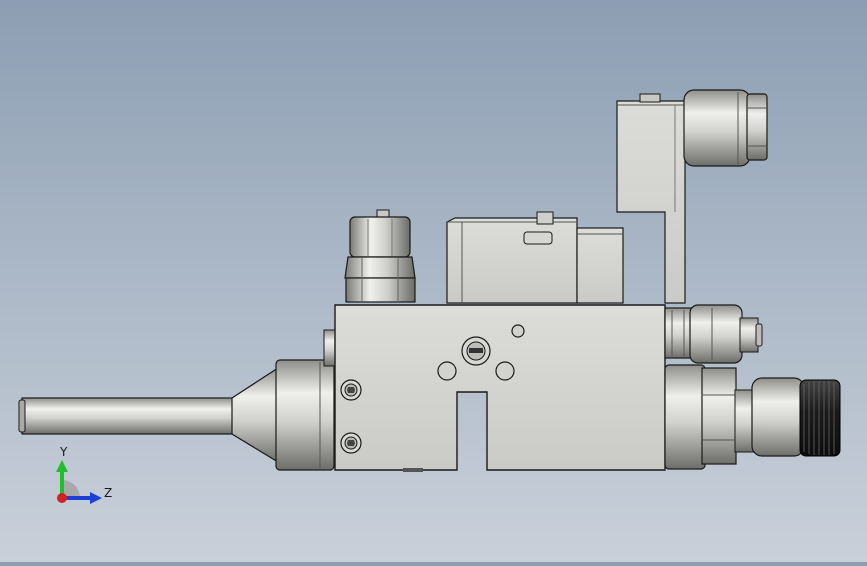 This screenshot has width=867, height=566. What do you see at coordinates (725, 128) in the screenshot?
I see `cable-connector` at bounding box center [725, 128].